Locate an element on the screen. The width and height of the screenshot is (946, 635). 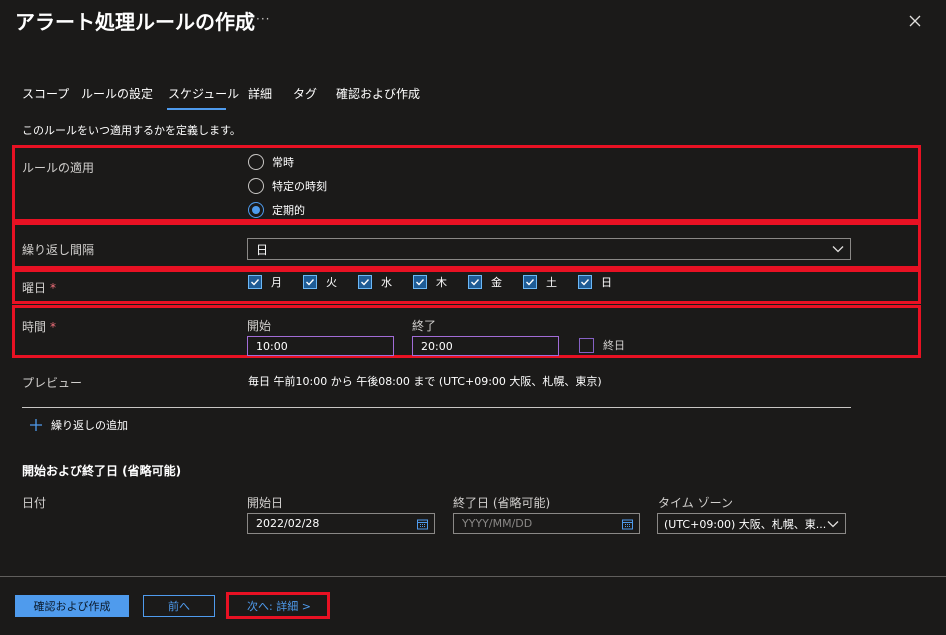
radio-specific-time: 特定の時刻 is located at coordinates (287, 186).